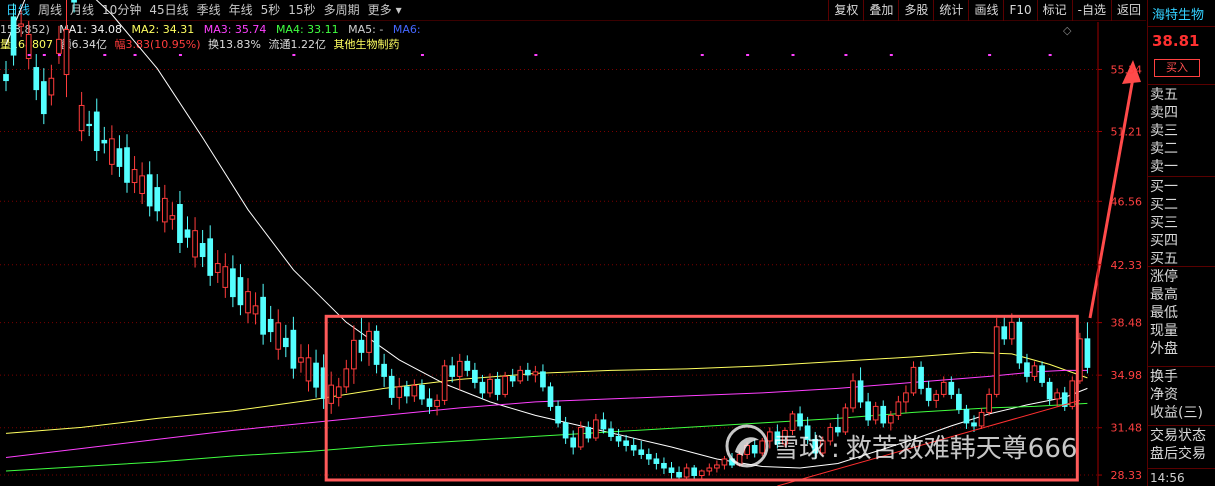 This screenshot has height=486, width=1215. I want to click on xueqiu-watermark: 雪球: 救苦救难韩天尊666, so click(901, 446).